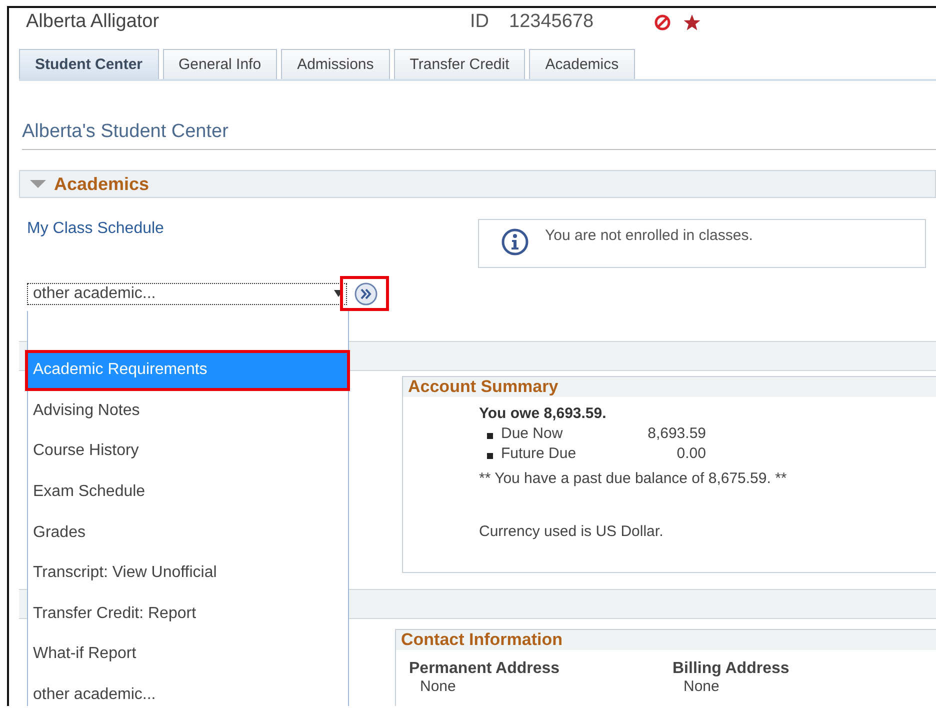 The width and height of the screenshot is (936, 708). What do you see at coordinates (691, 22) in the screenshot?
I see `star-icon` at bounding box center [691, 22].